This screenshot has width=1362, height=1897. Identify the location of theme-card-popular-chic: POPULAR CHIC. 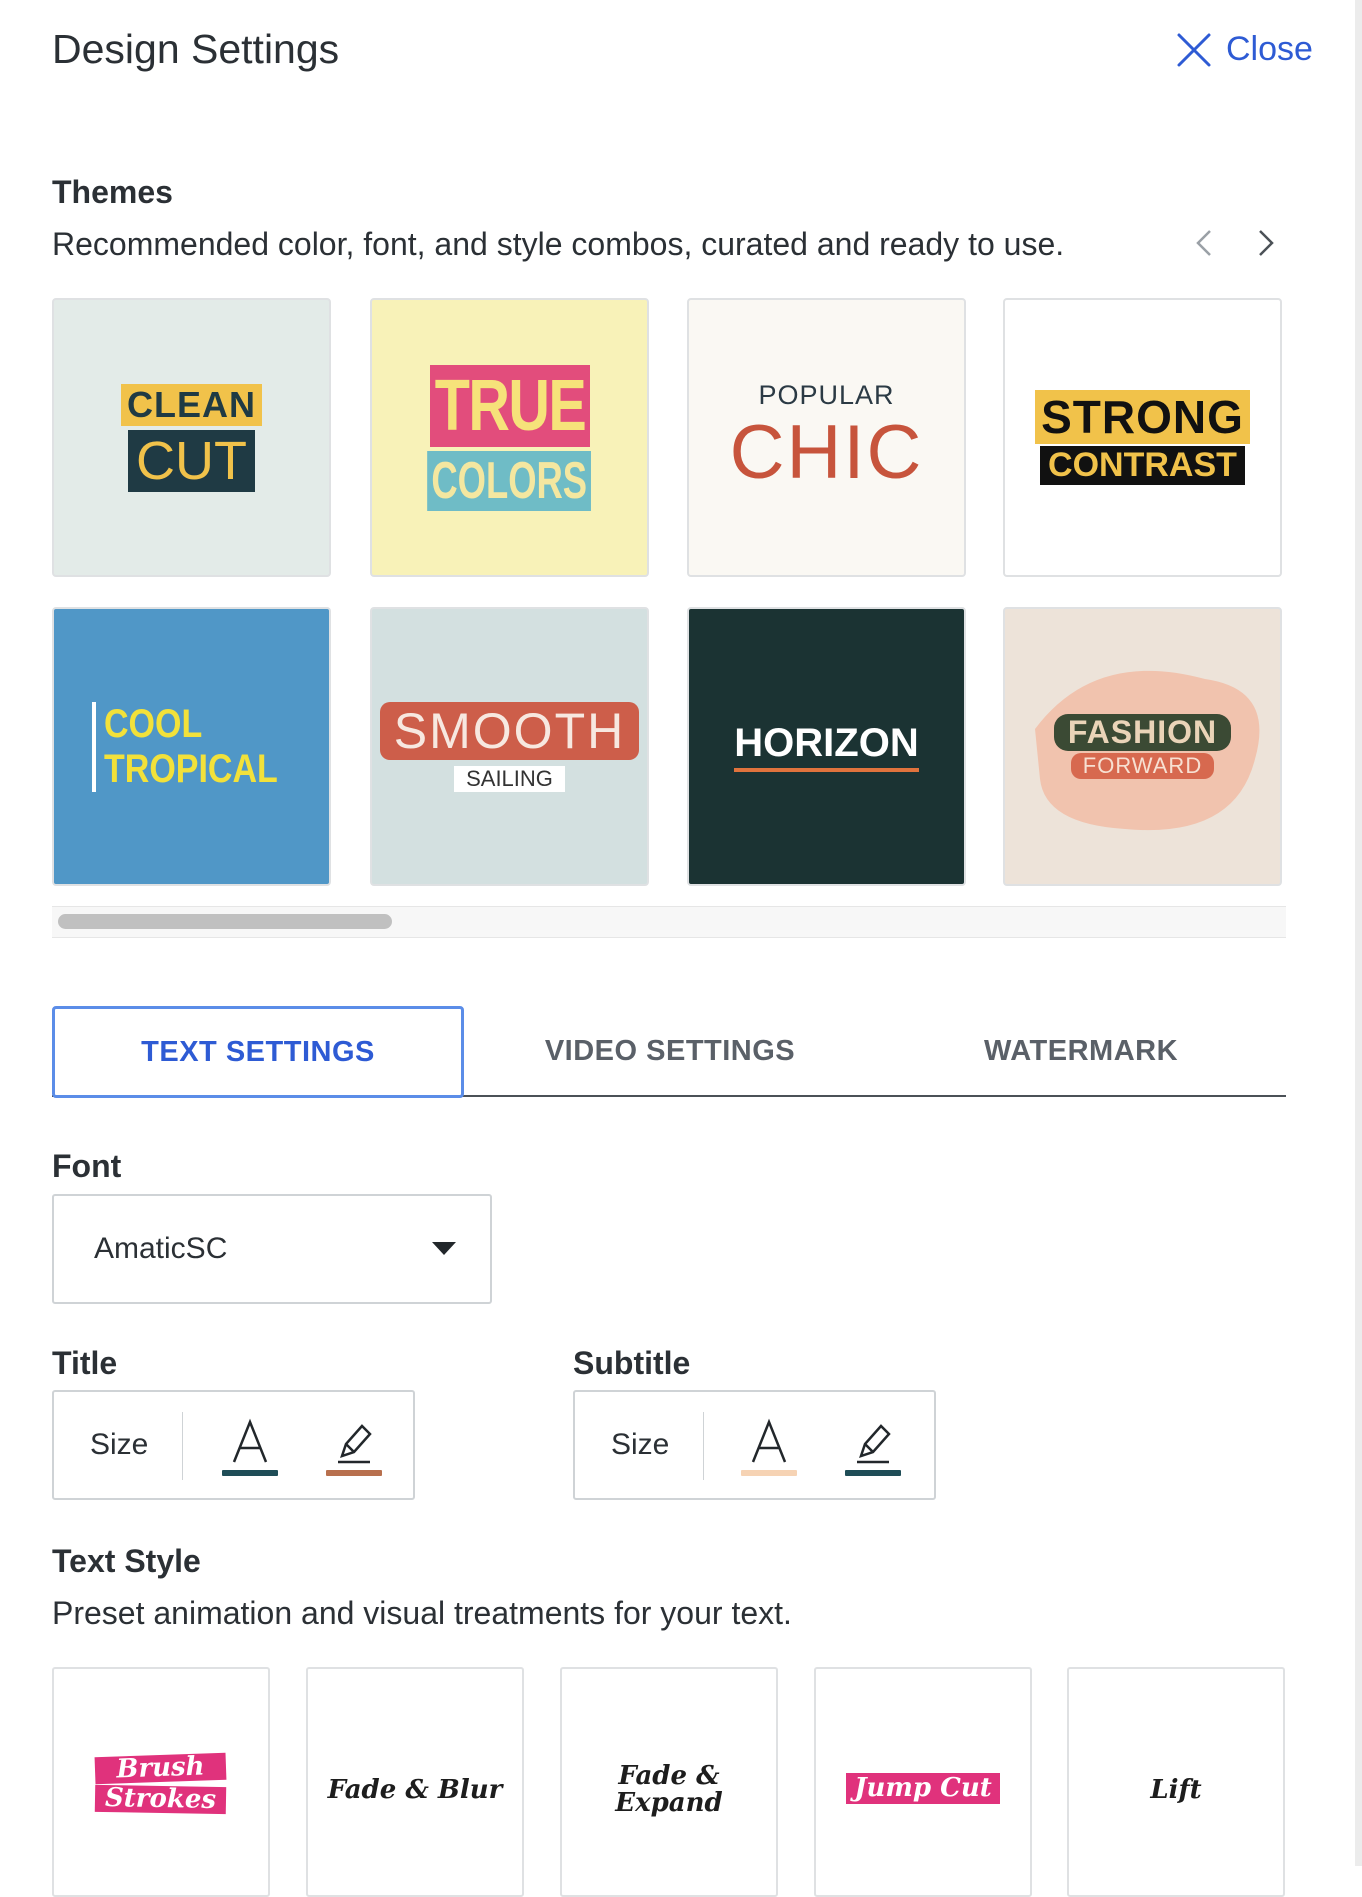
(826, 437).